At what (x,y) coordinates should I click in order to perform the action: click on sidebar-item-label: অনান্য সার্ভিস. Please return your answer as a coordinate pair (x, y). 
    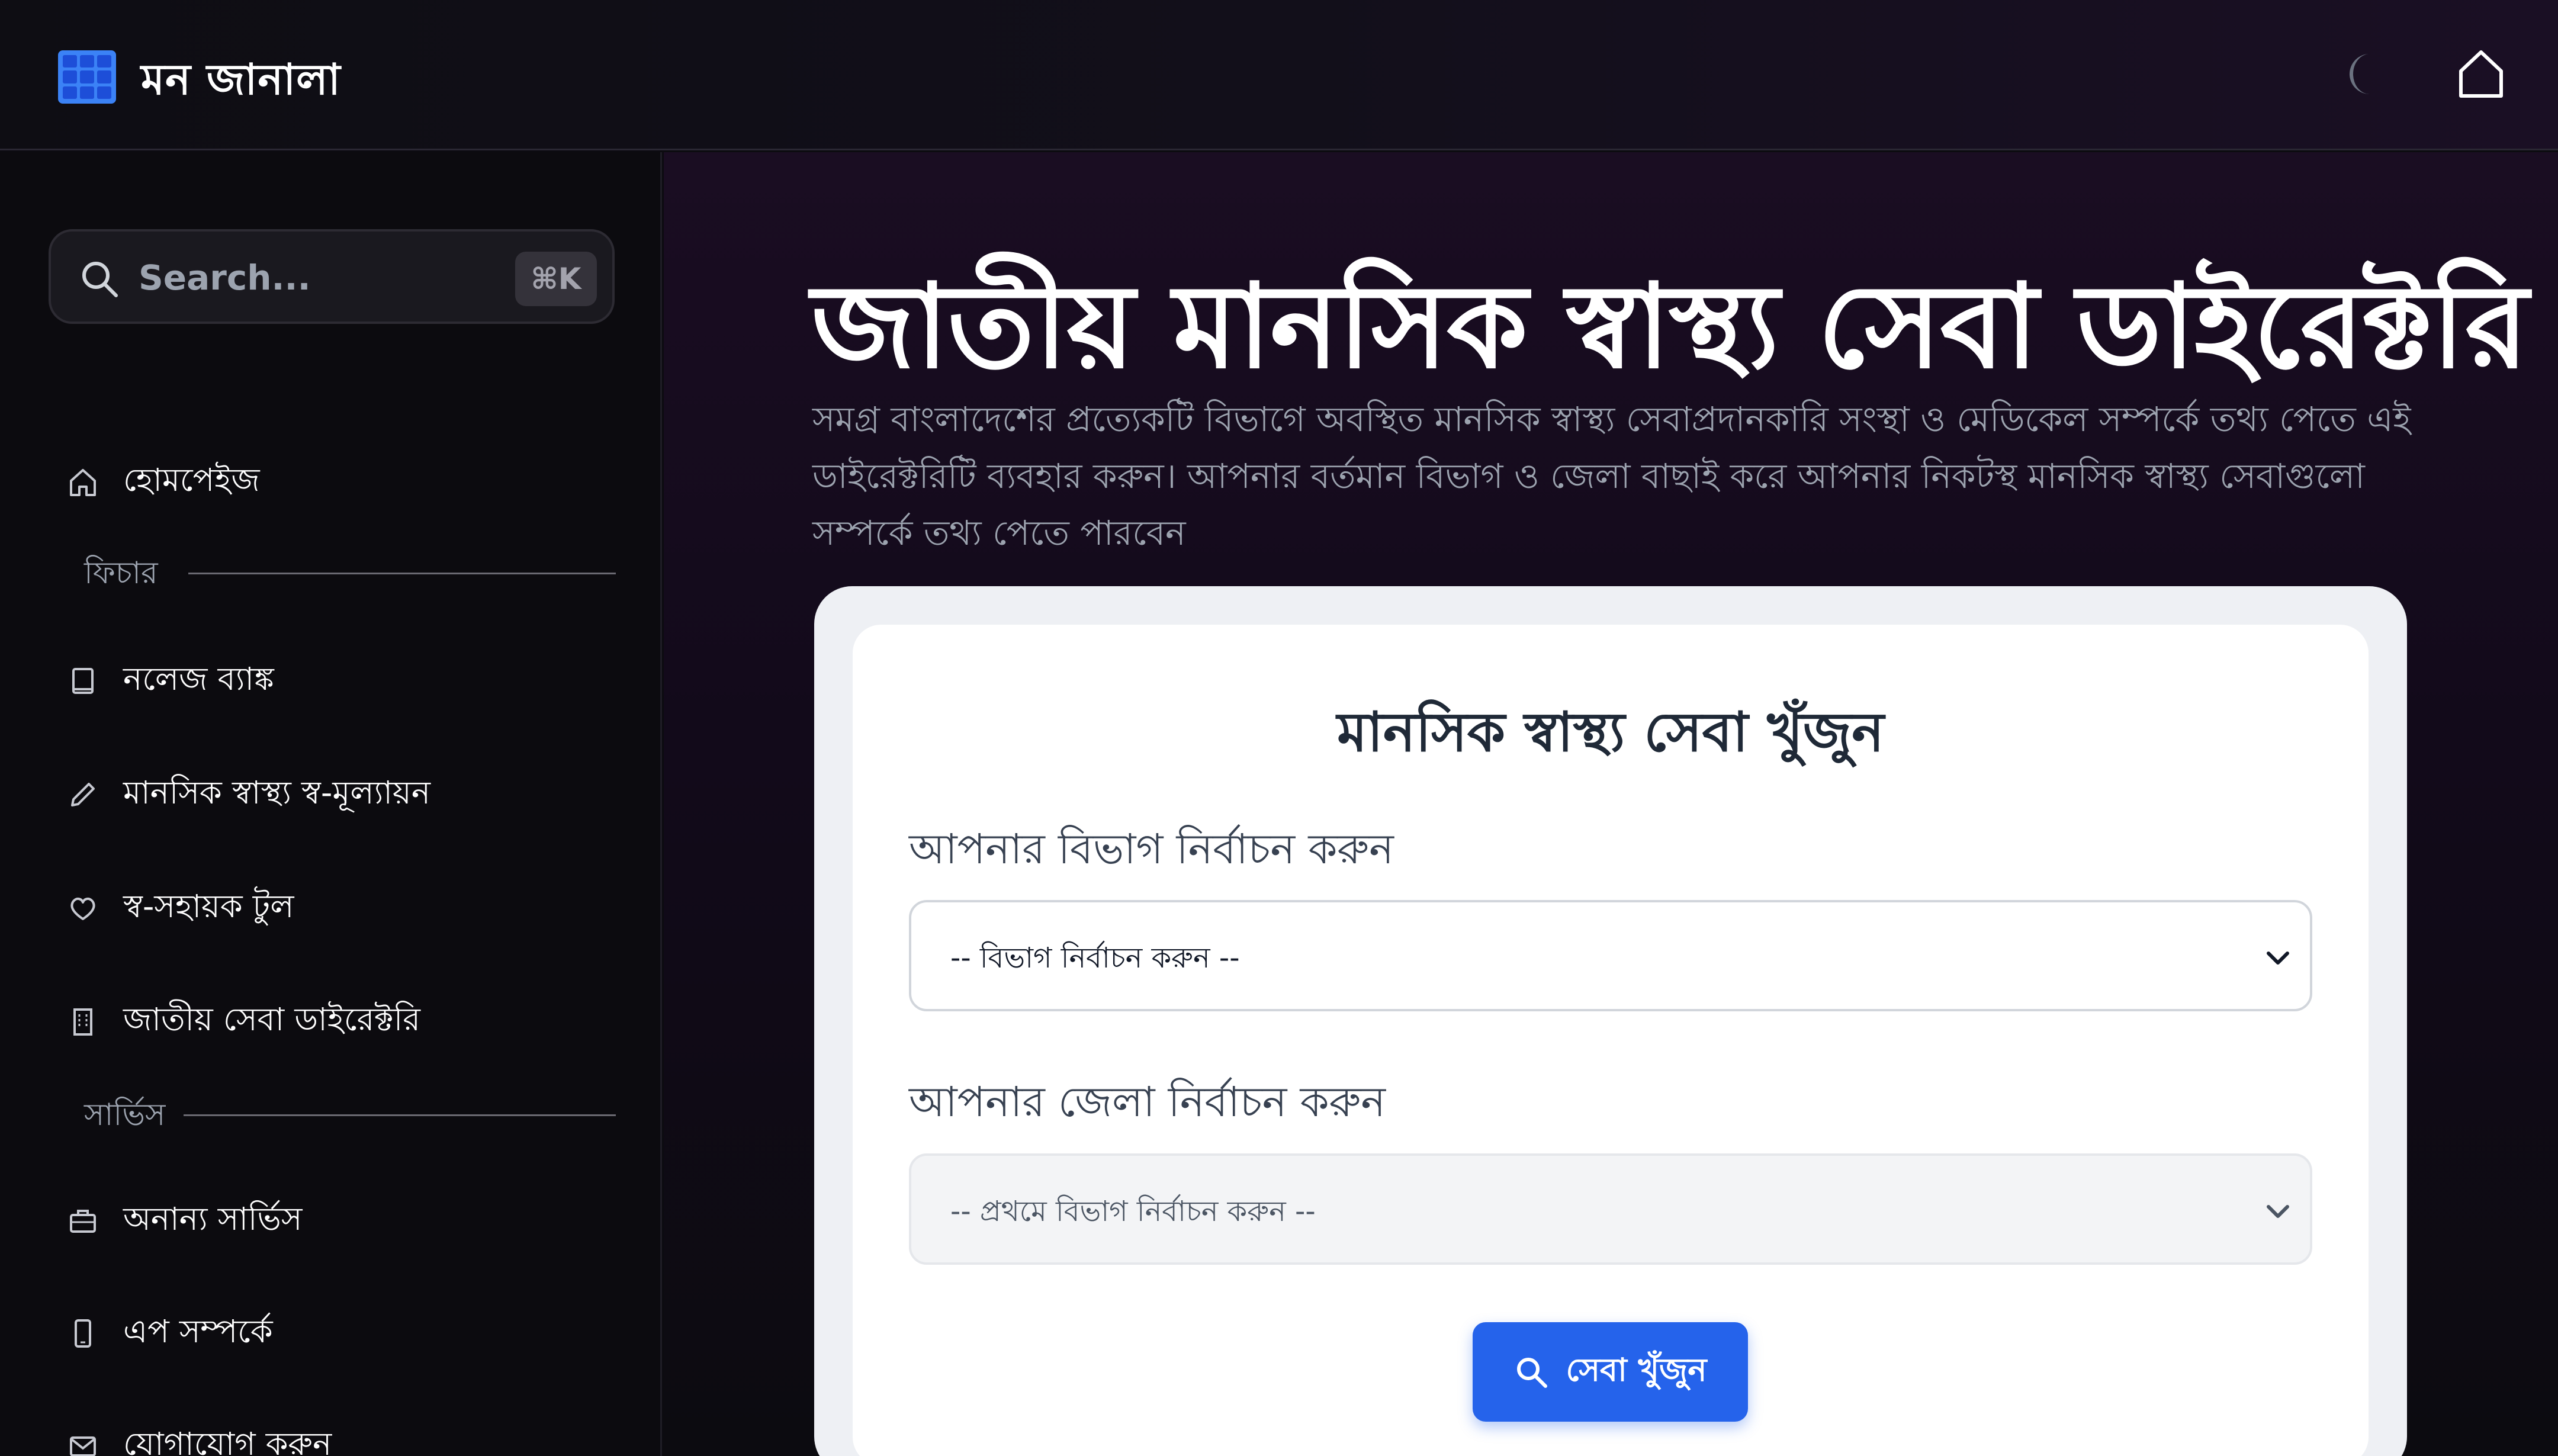
    Looking at the image, I should click on (213, 1219).